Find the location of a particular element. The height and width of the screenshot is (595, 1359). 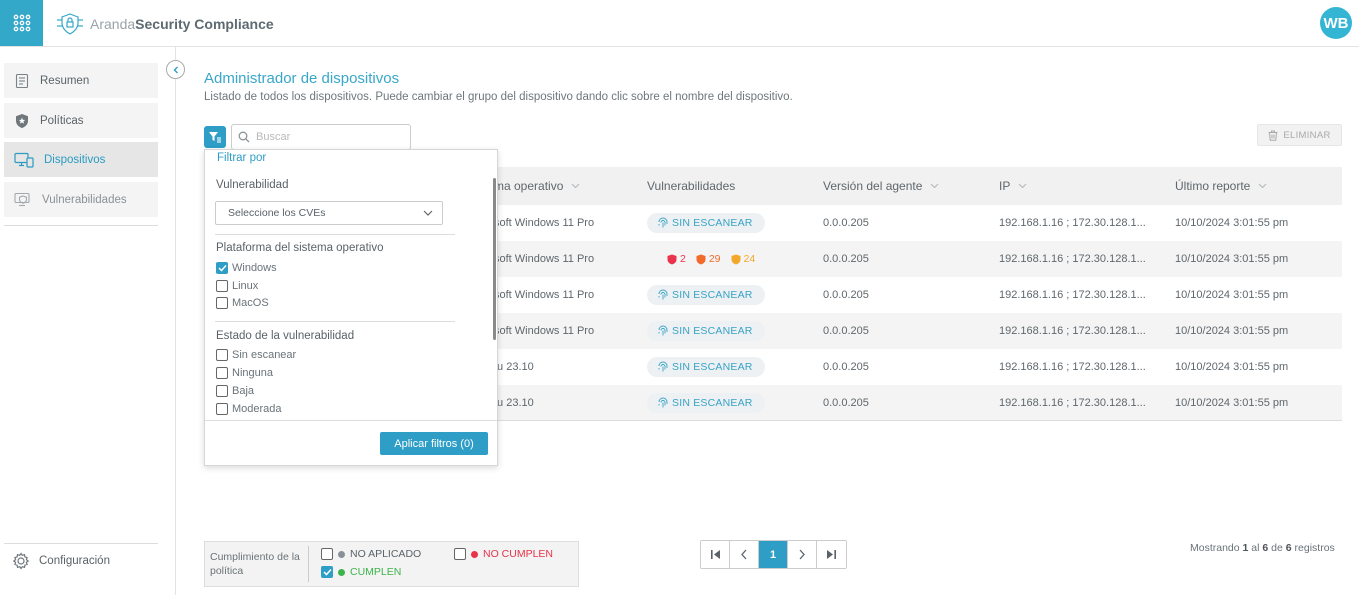

state-ninguna-checkbox: Ninguna is located at coordinates (244, 373).